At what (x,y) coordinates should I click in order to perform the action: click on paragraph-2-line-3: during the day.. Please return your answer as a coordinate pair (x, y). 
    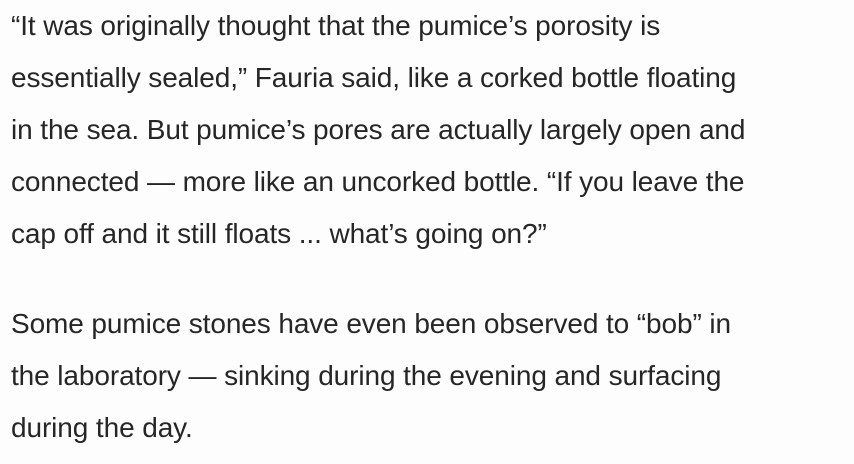
    Looking at the image, I should click on (102, 427).